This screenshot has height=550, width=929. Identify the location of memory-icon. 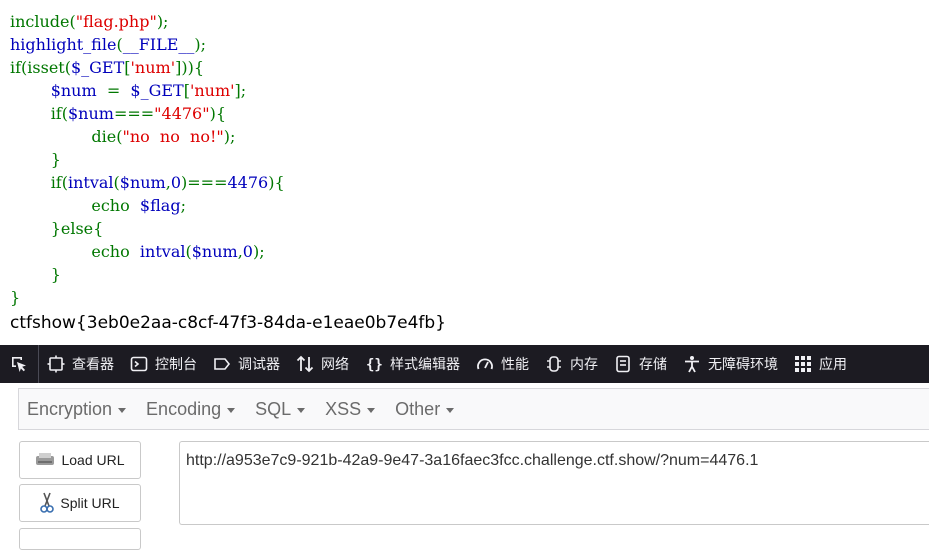
(554, 364).